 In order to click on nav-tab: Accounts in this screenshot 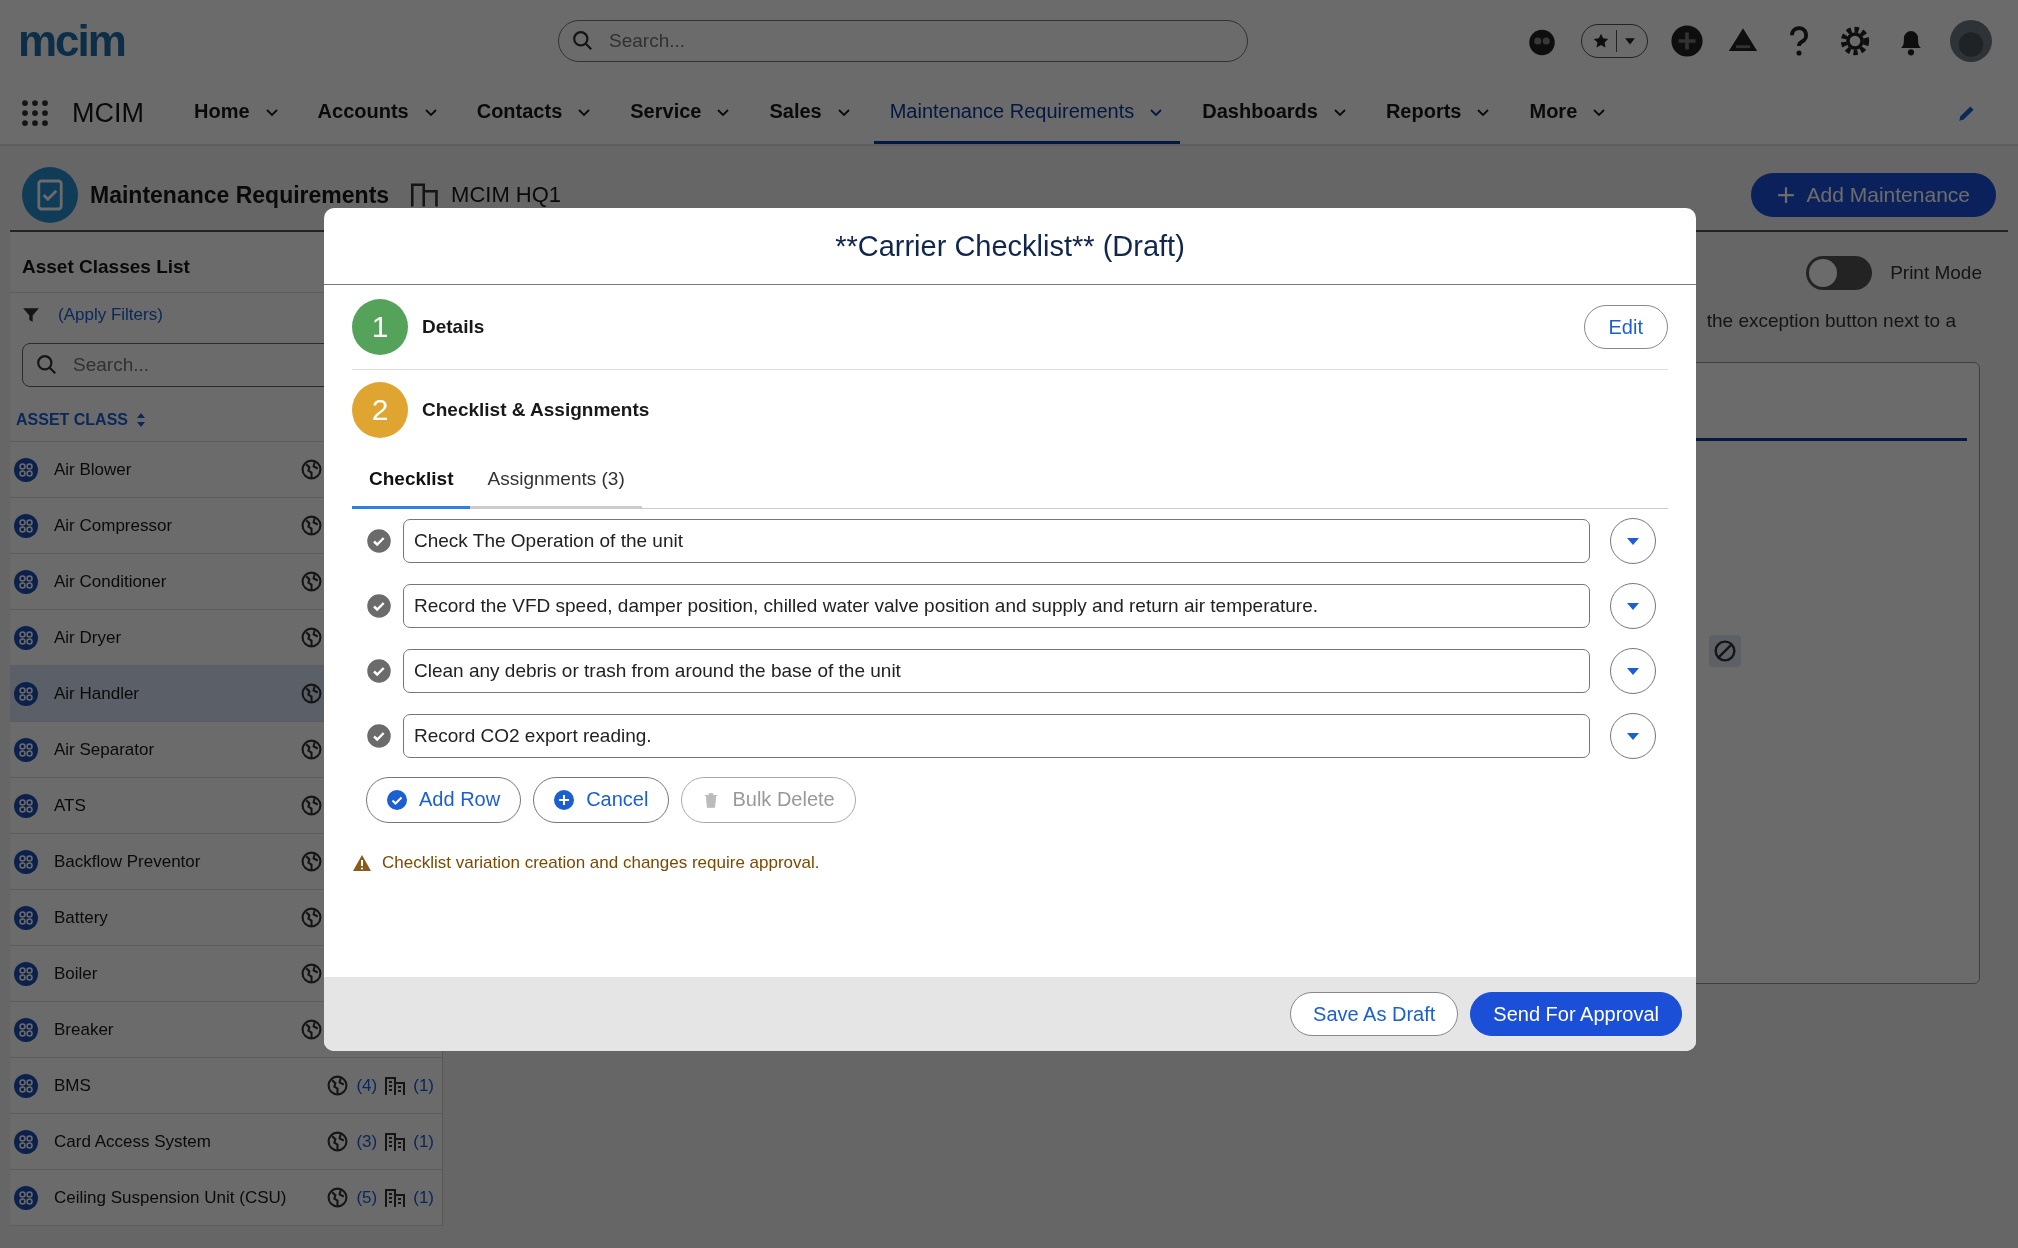, I will do `click(378, 113)`.